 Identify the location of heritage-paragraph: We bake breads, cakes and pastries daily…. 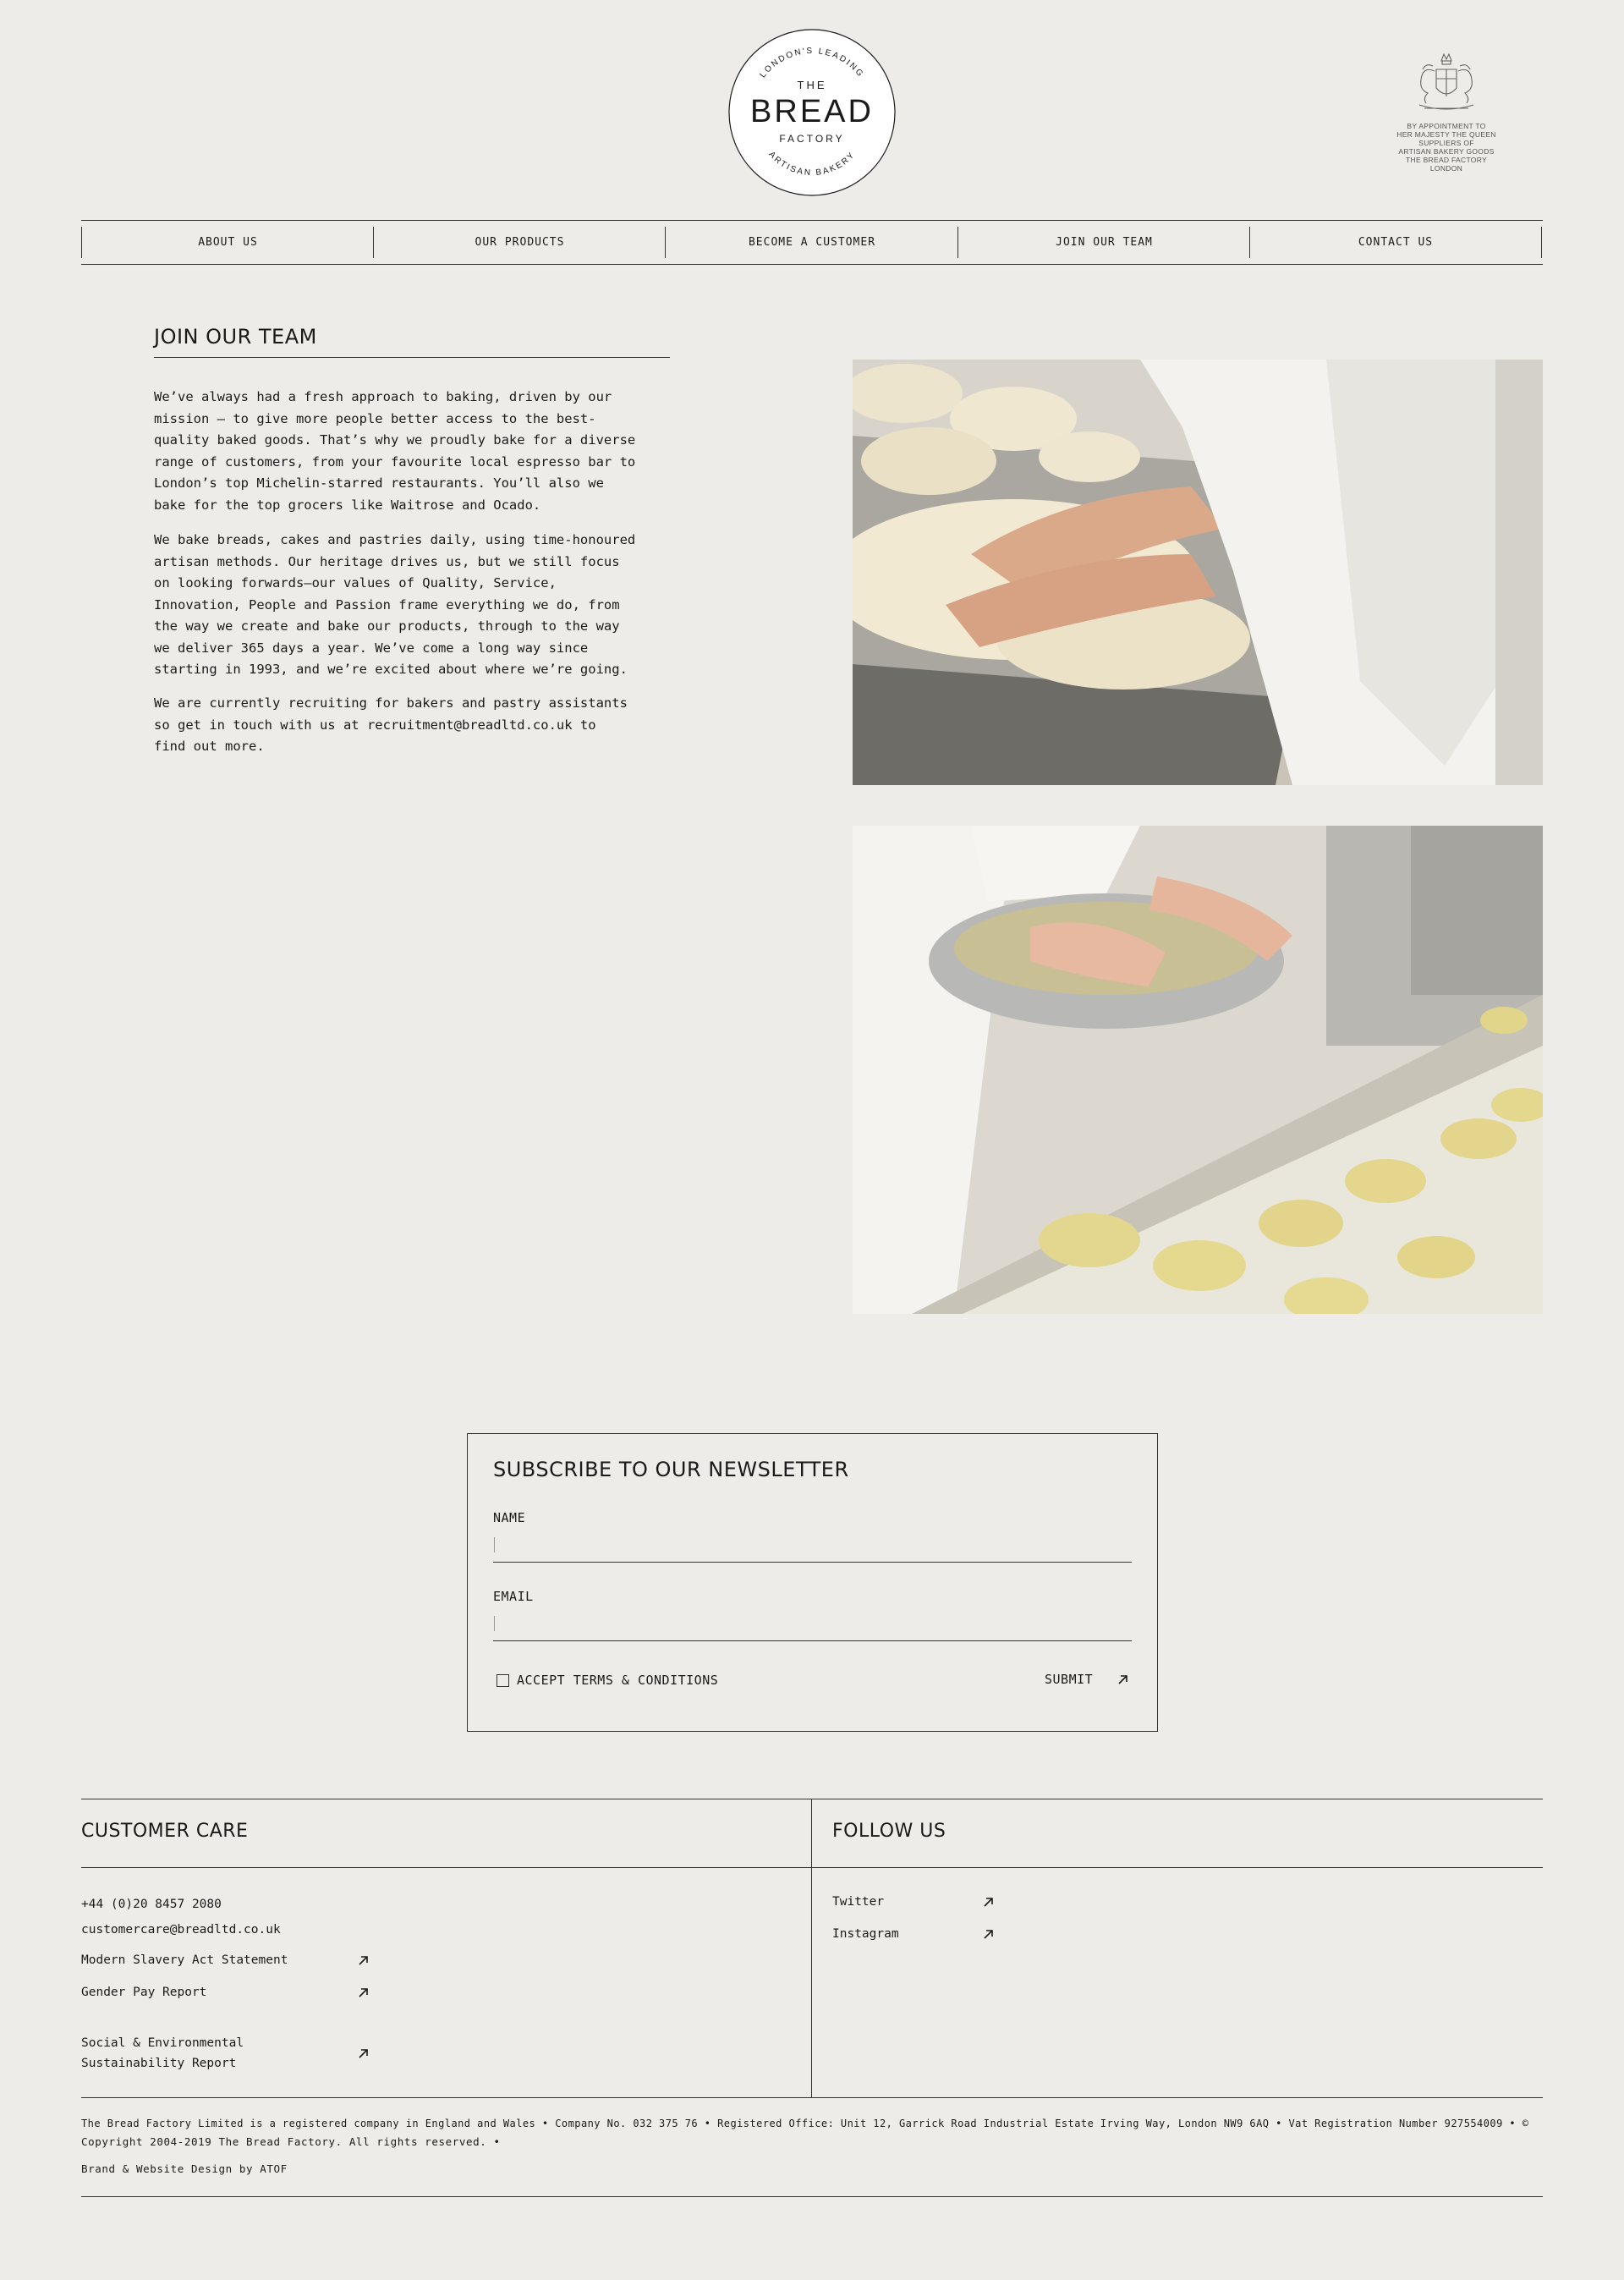
(418, 605).